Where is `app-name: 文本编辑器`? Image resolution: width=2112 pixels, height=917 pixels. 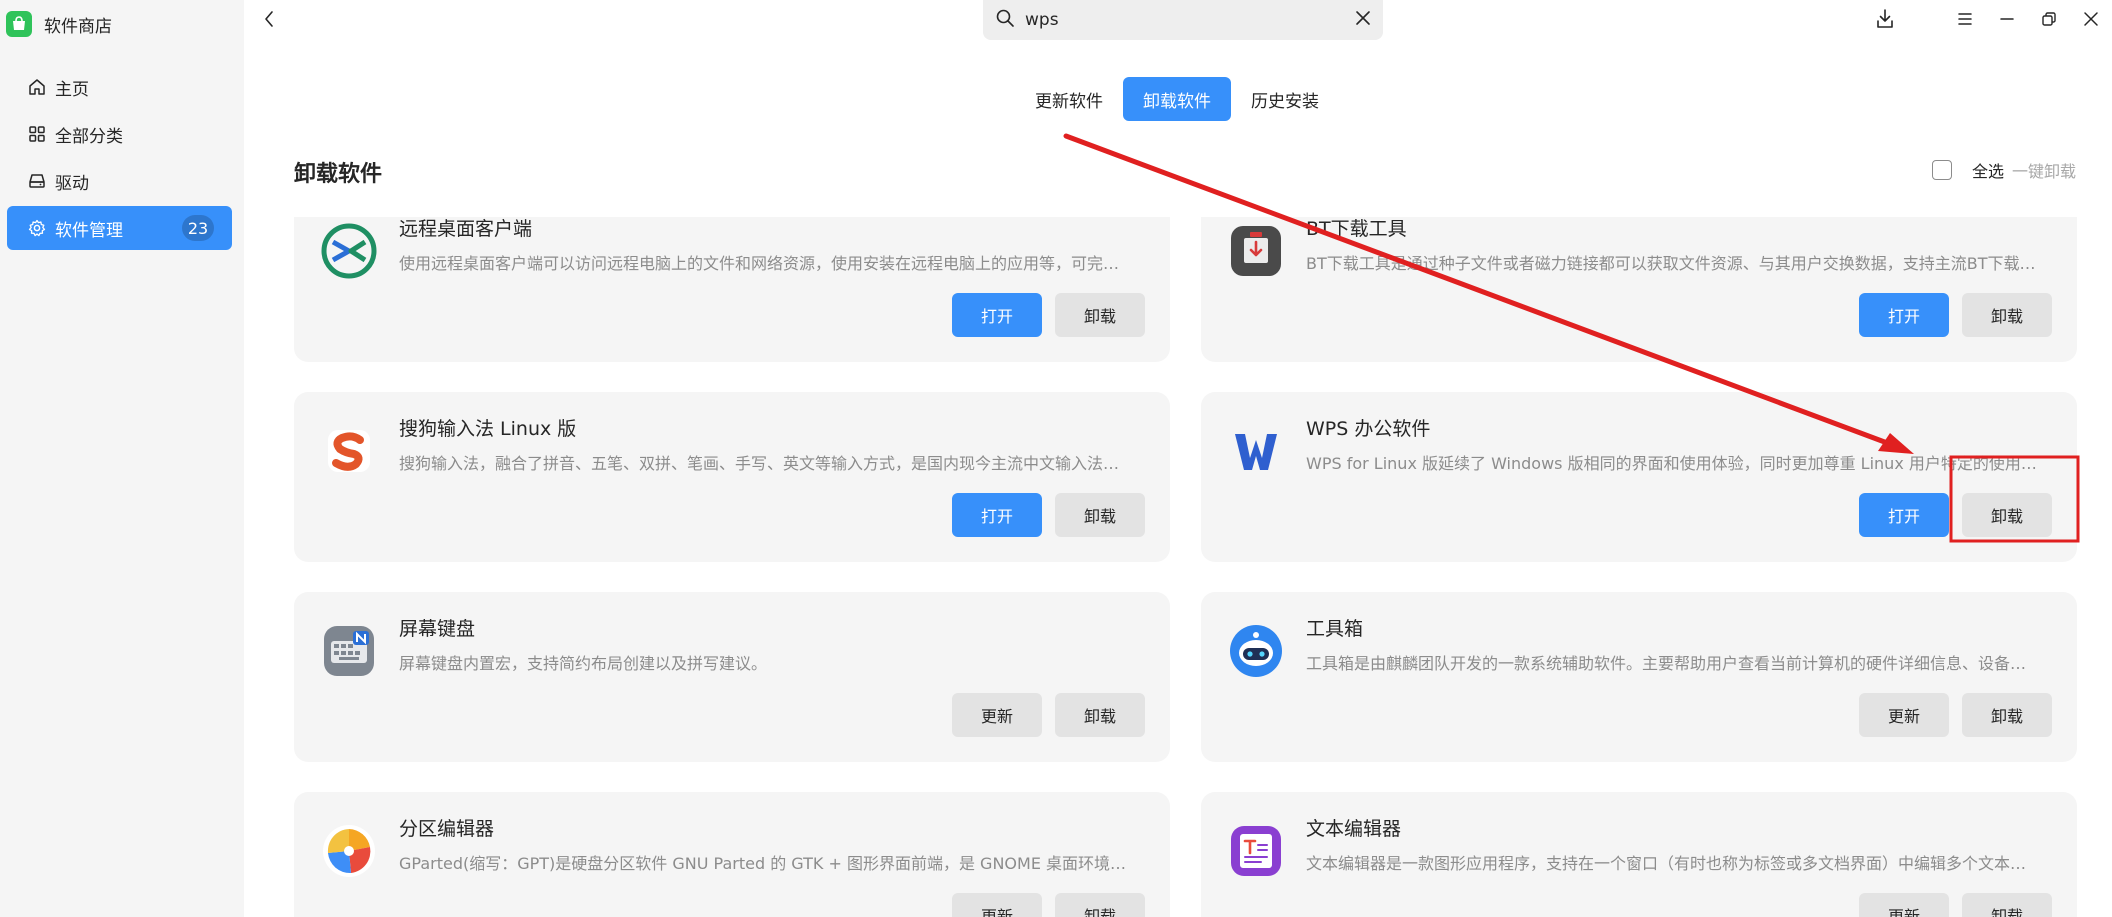 app-name: 文本编辑器 is located at coordinates (1354, 829).